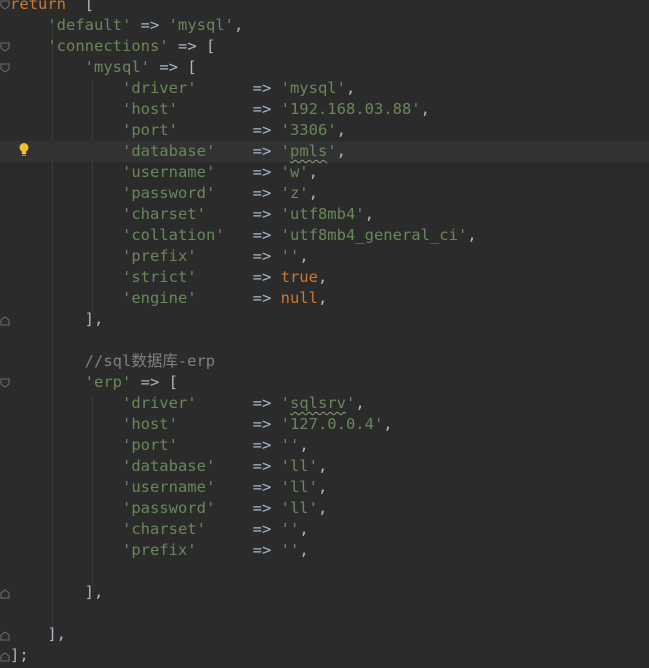  Describe the element at coordinates (329, 487) in the screenshot. I see `code-line: 'username' => 'll',` at that location.